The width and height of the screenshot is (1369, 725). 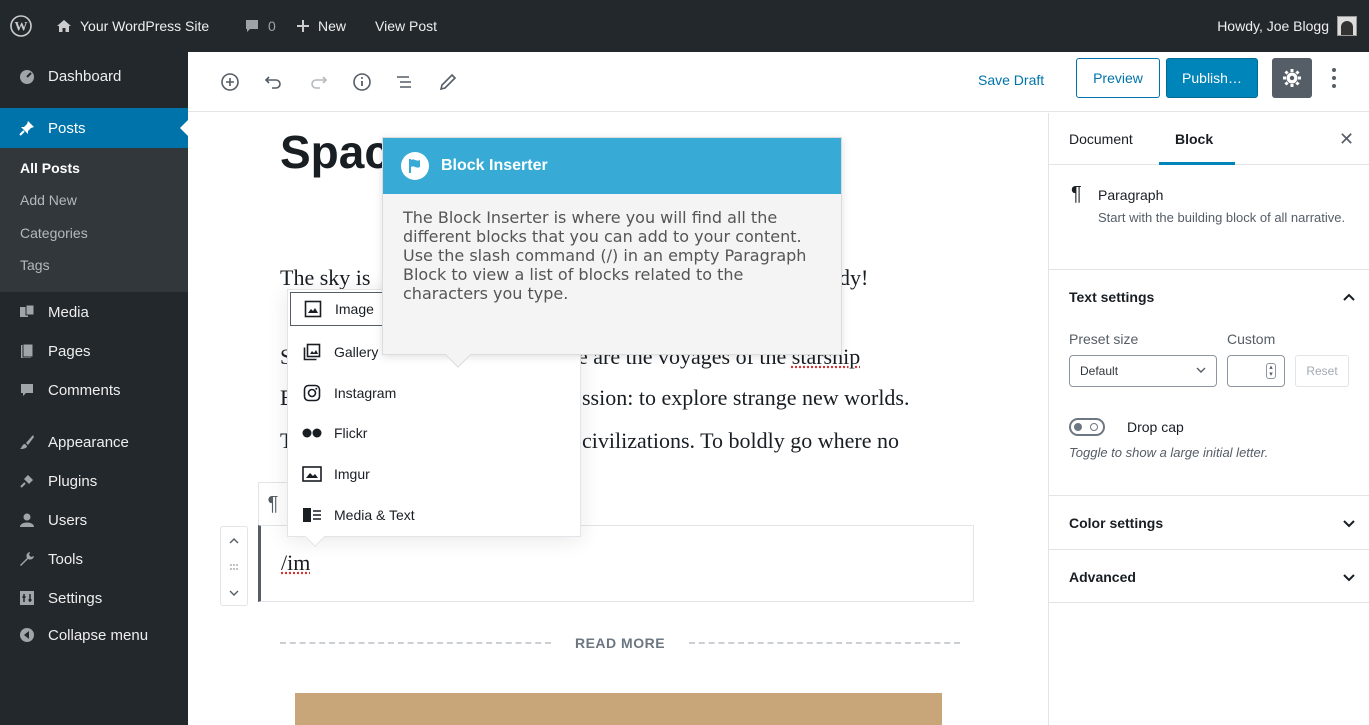 I want to click on block-card-title: Paragraph, so click(x=1131, y=195).